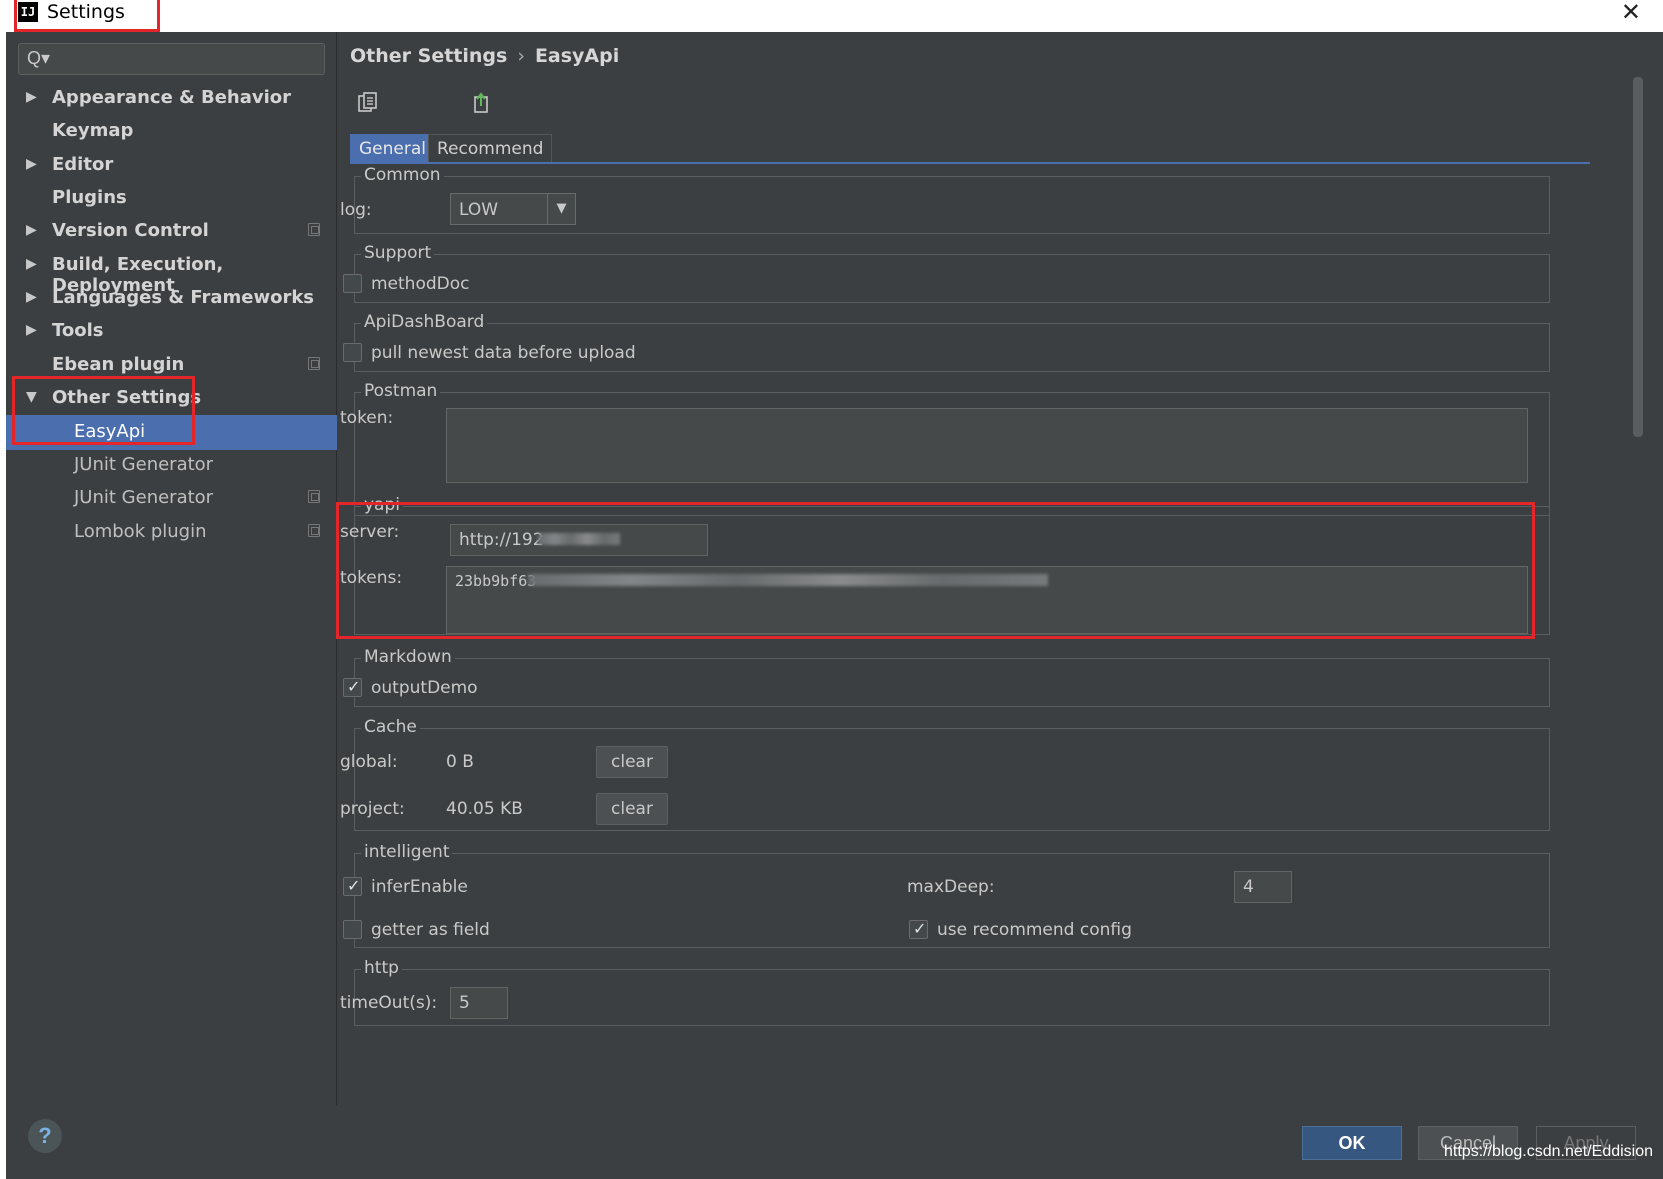  I want to click on tab-general: General, so click(392, 149).